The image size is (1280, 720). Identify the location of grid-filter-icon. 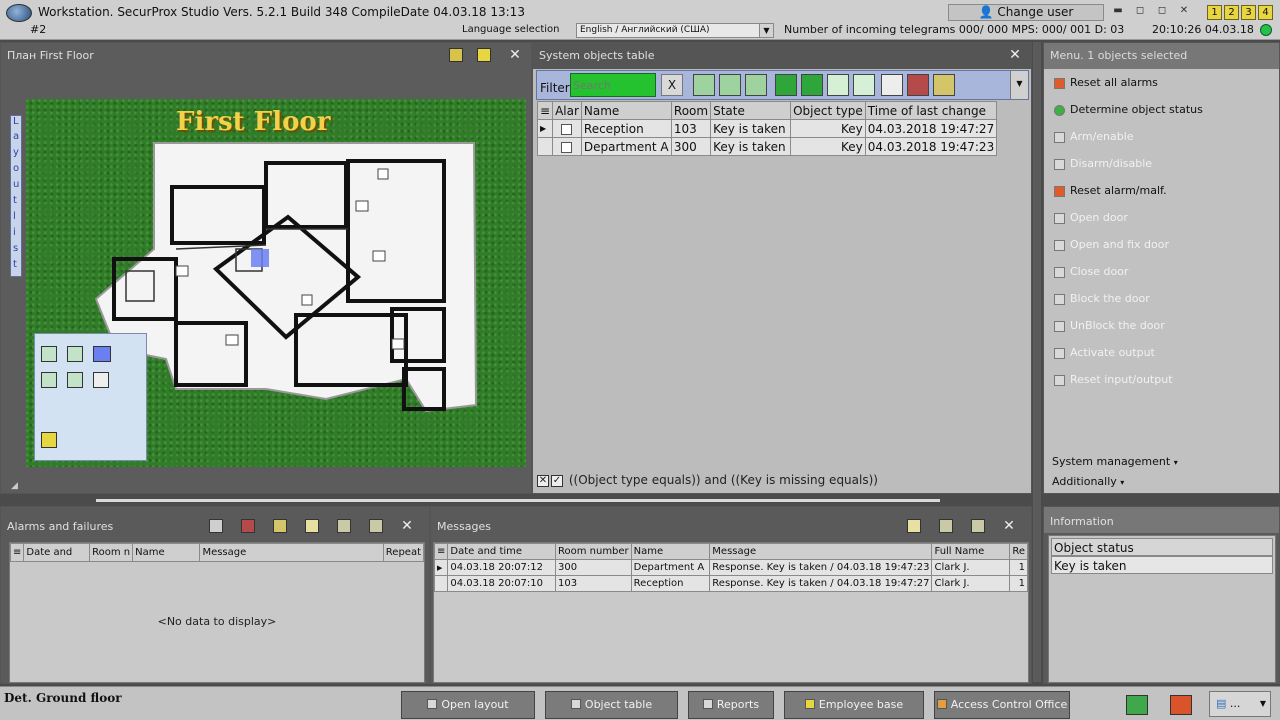
(756, 85).